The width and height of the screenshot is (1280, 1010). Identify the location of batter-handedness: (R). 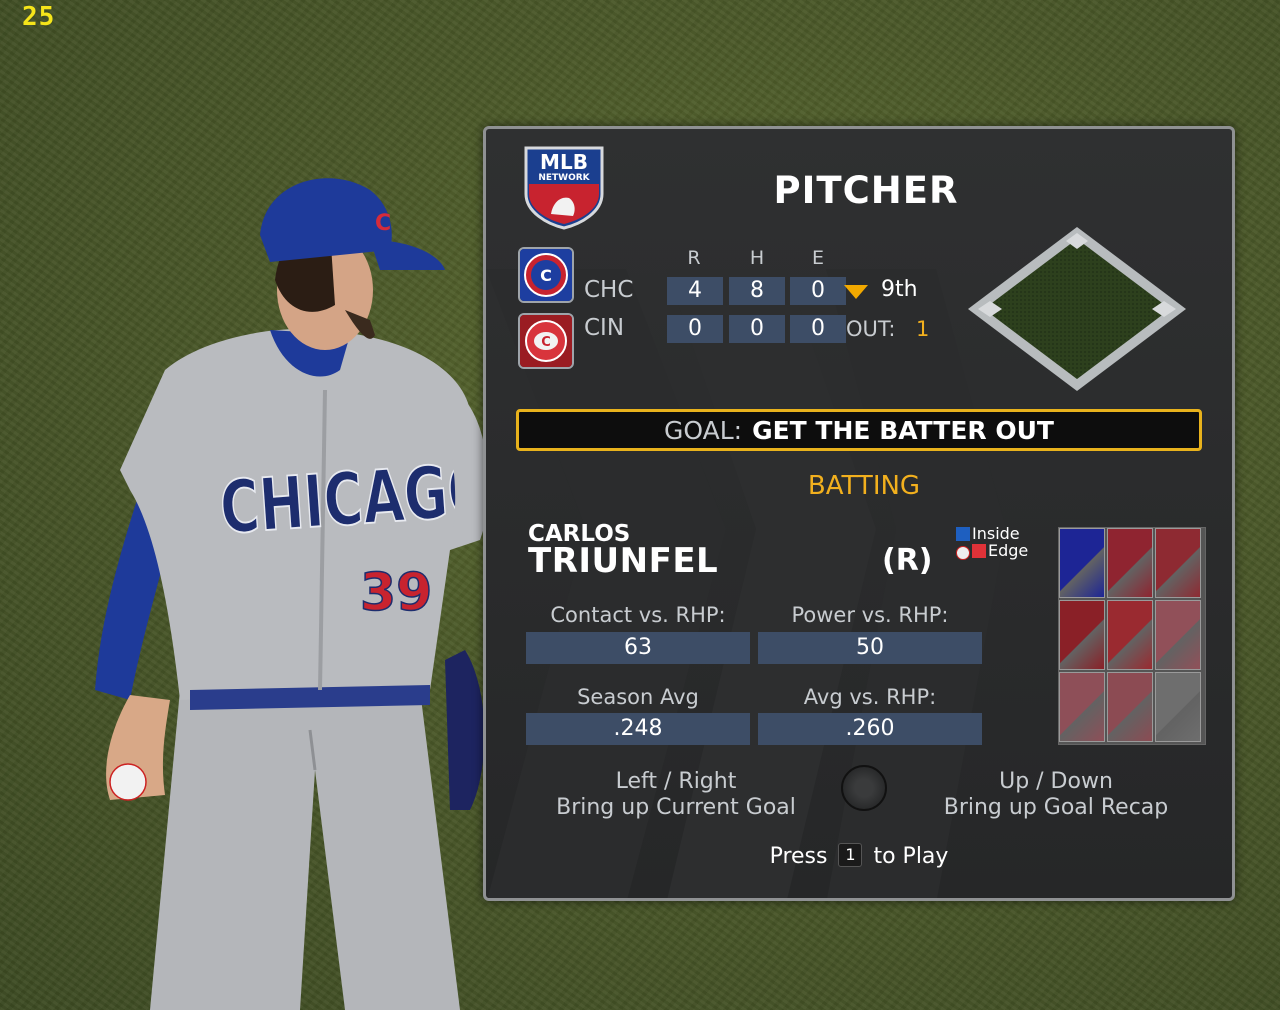
(907, 560).